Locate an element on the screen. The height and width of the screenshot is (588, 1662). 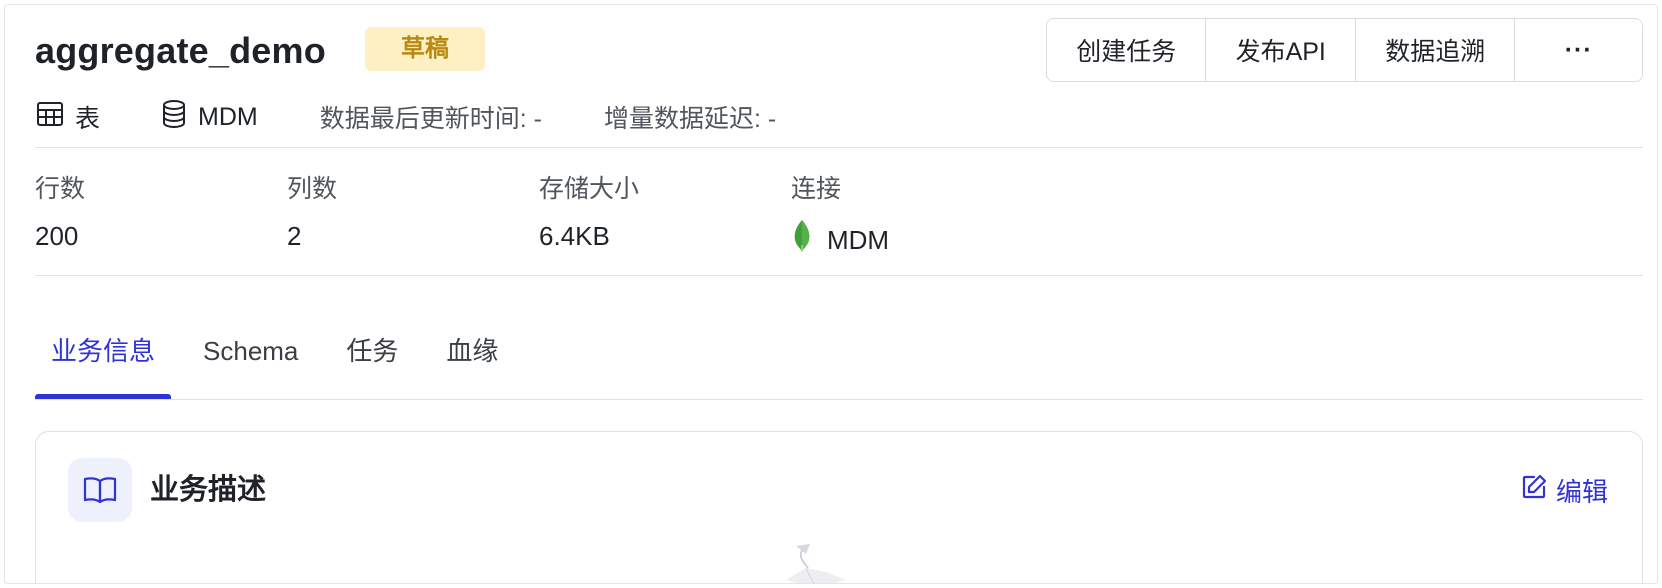
book-open-icon is located at coordinates (100, 490).